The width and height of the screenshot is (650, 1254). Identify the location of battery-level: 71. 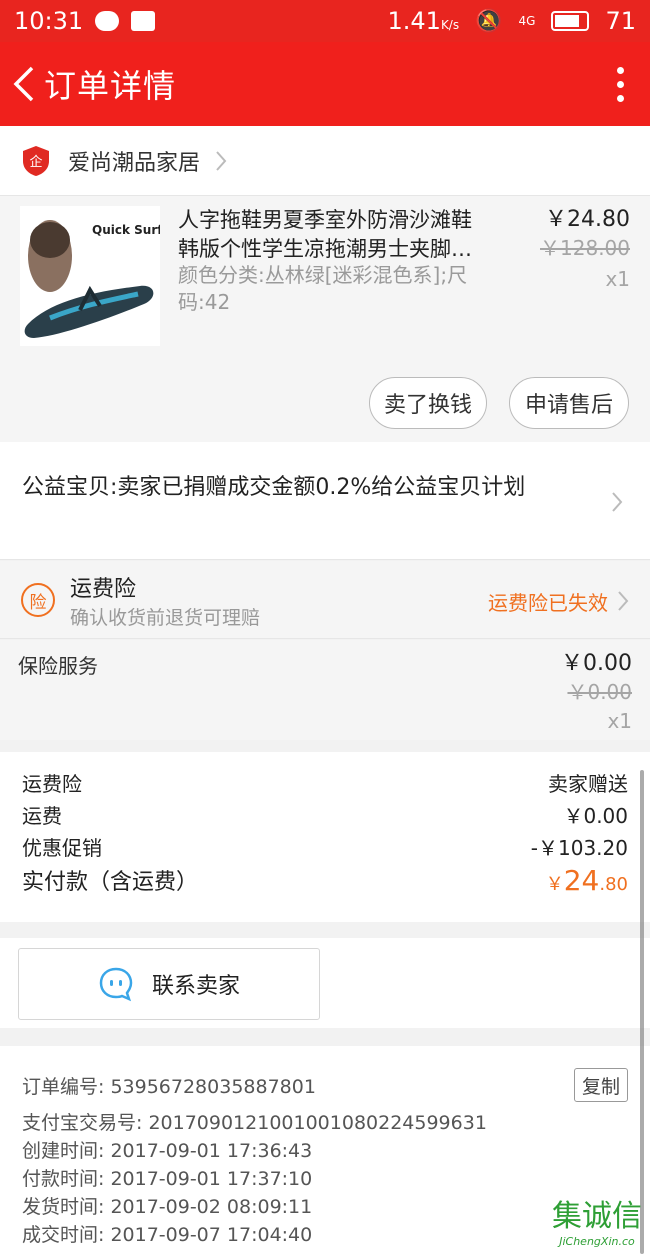
(620, 21).